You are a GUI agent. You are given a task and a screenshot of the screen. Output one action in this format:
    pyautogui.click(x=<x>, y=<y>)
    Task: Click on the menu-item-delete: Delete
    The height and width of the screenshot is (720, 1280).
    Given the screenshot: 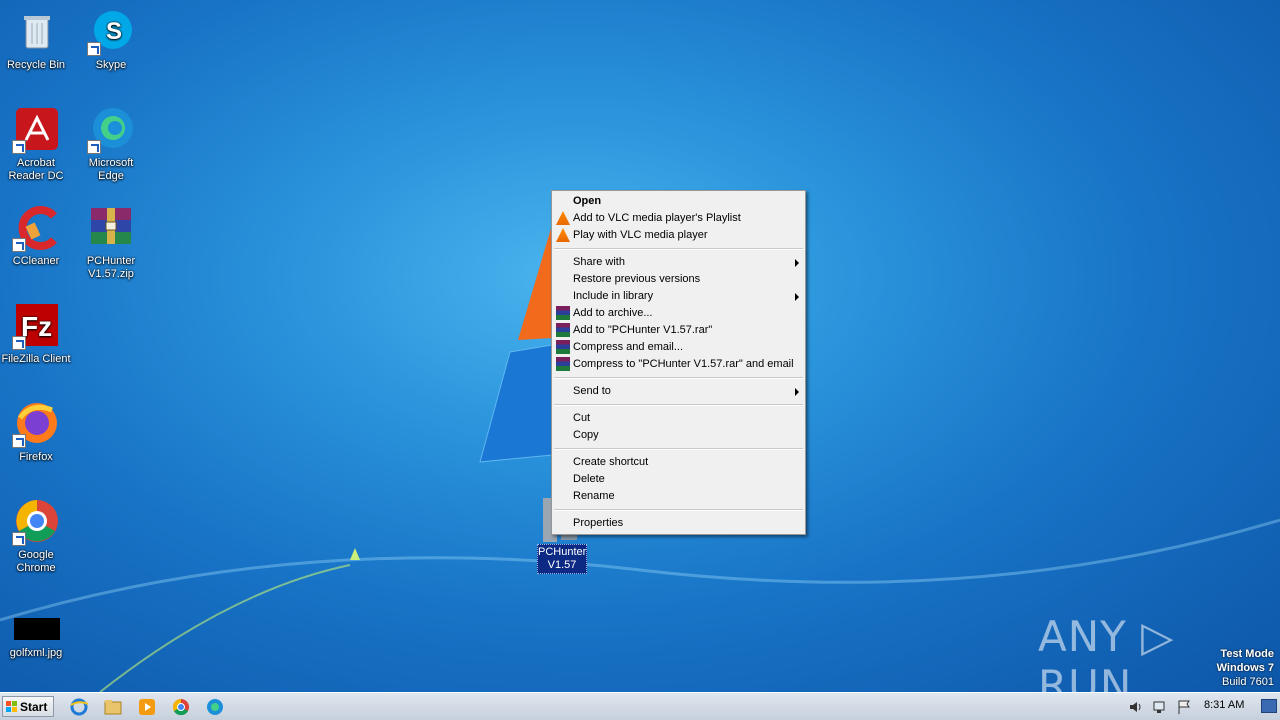 What is the action you would take?
    pyautogui.click(x=678, y=479)
    